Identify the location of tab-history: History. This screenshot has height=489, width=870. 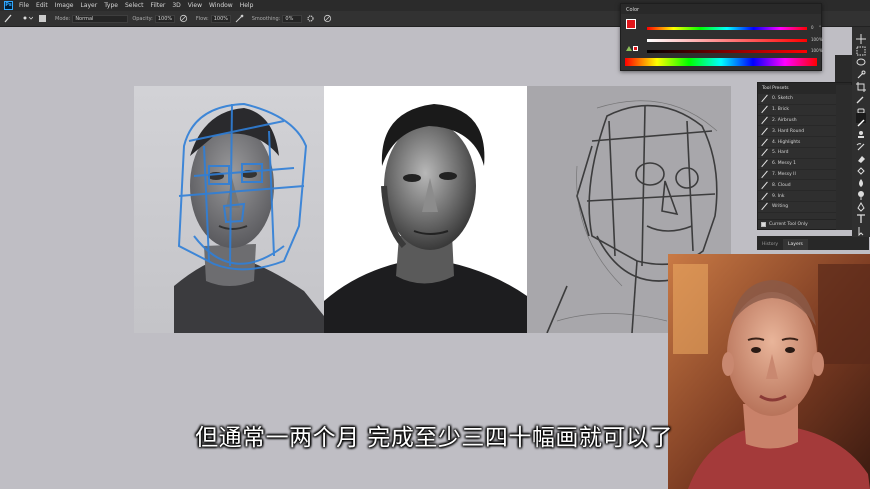
(770, 244).